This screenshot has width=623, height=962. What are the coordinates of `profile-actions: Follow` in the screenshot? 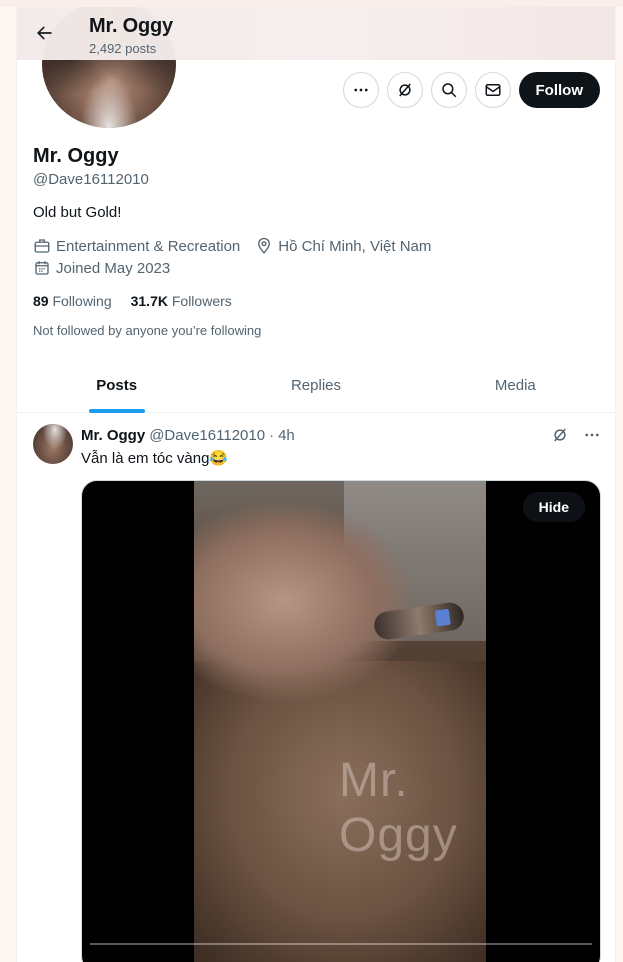 It's located at (471, 90).